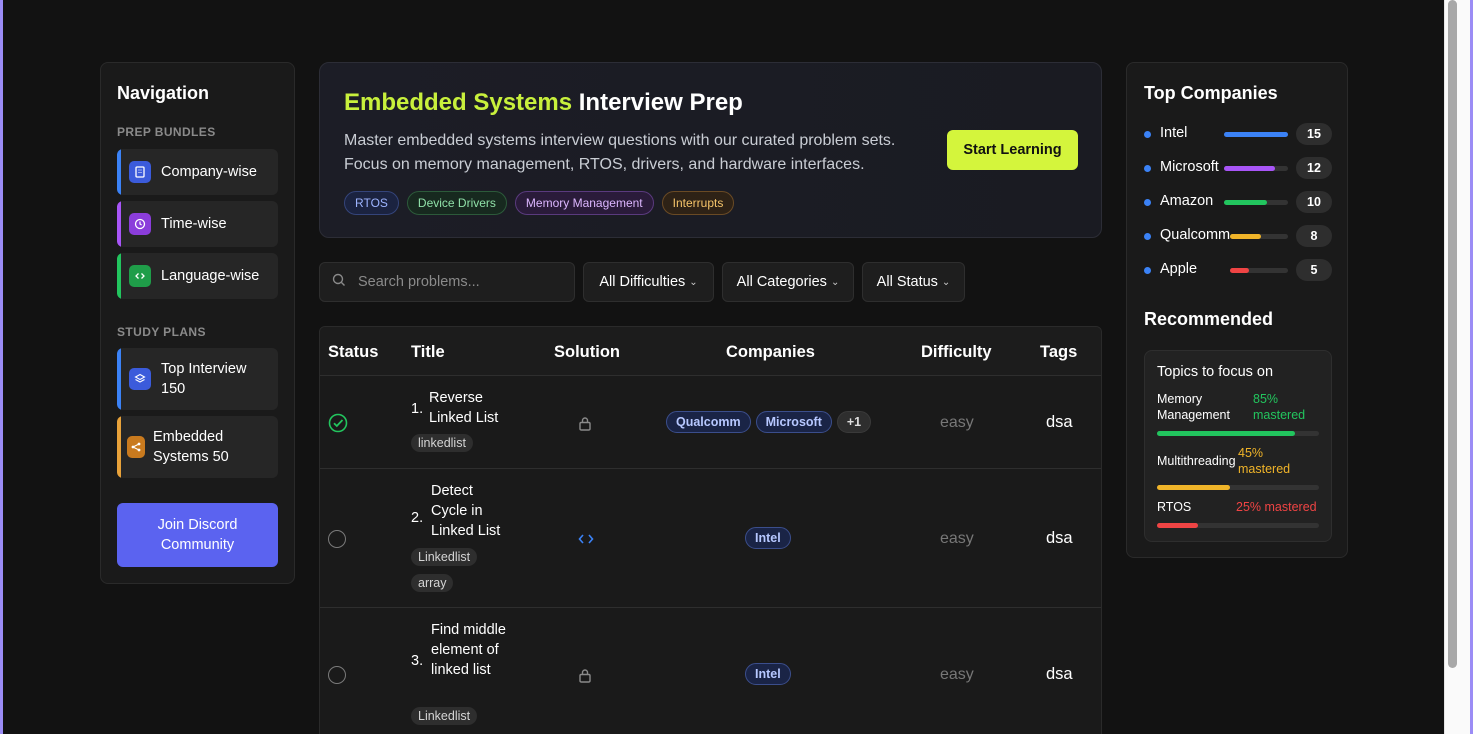 The width and height of the screenshot is (1473, 734). I want to click on start-learning-button: Start Learning, so click(1012, 150).